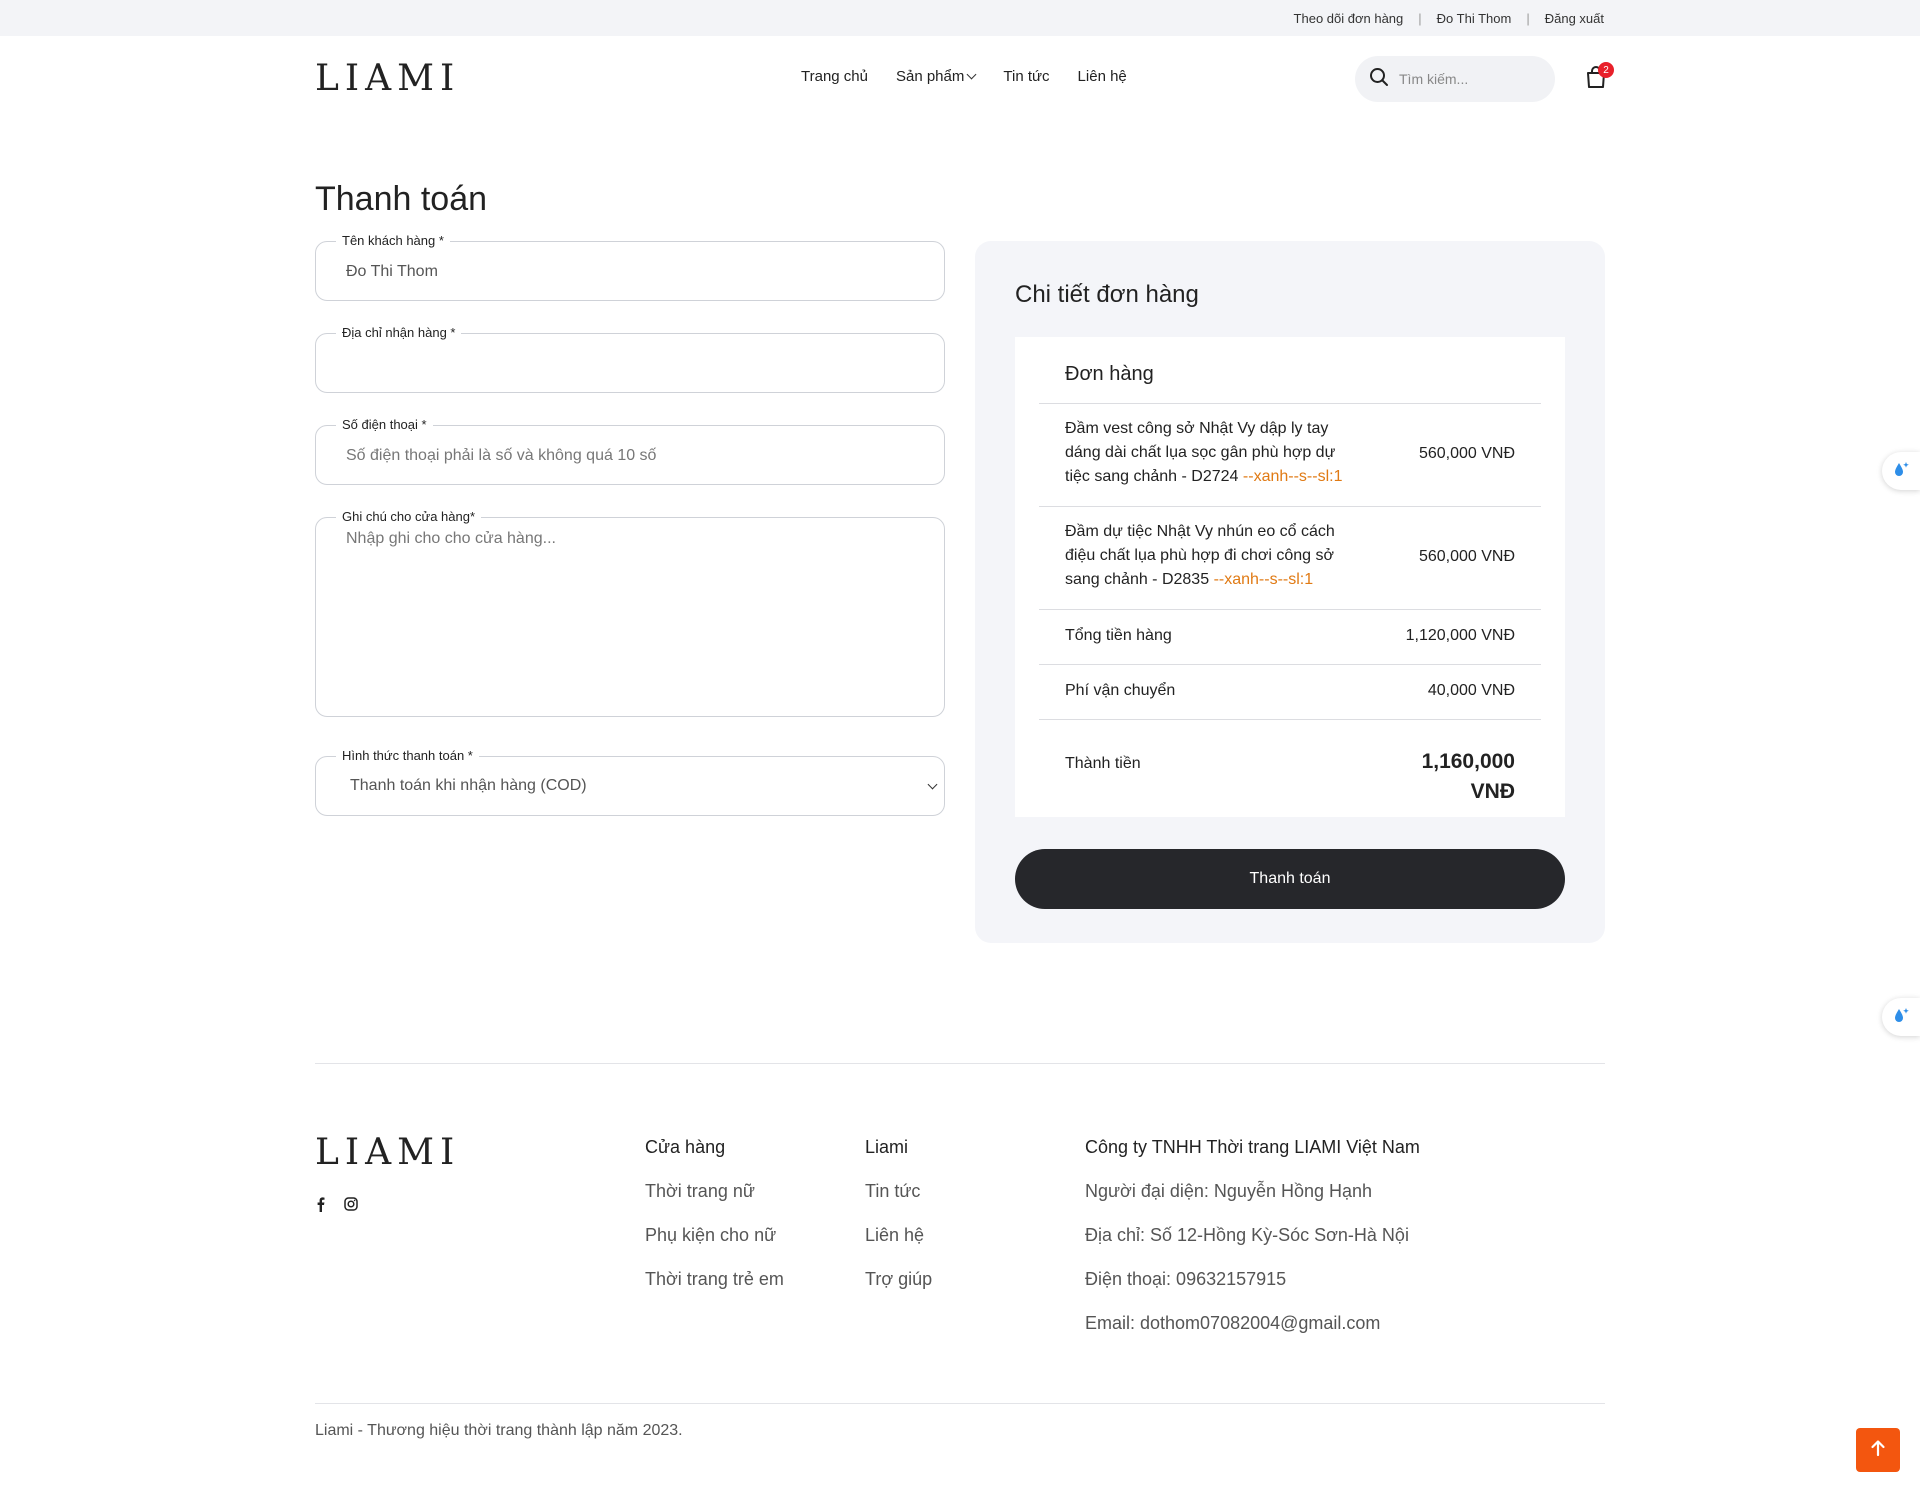 The height and width of the screenshot is (1492, 1920). Describe the element at coordinates (631, 456) in the screenshot. I see `phone-input` at that location.